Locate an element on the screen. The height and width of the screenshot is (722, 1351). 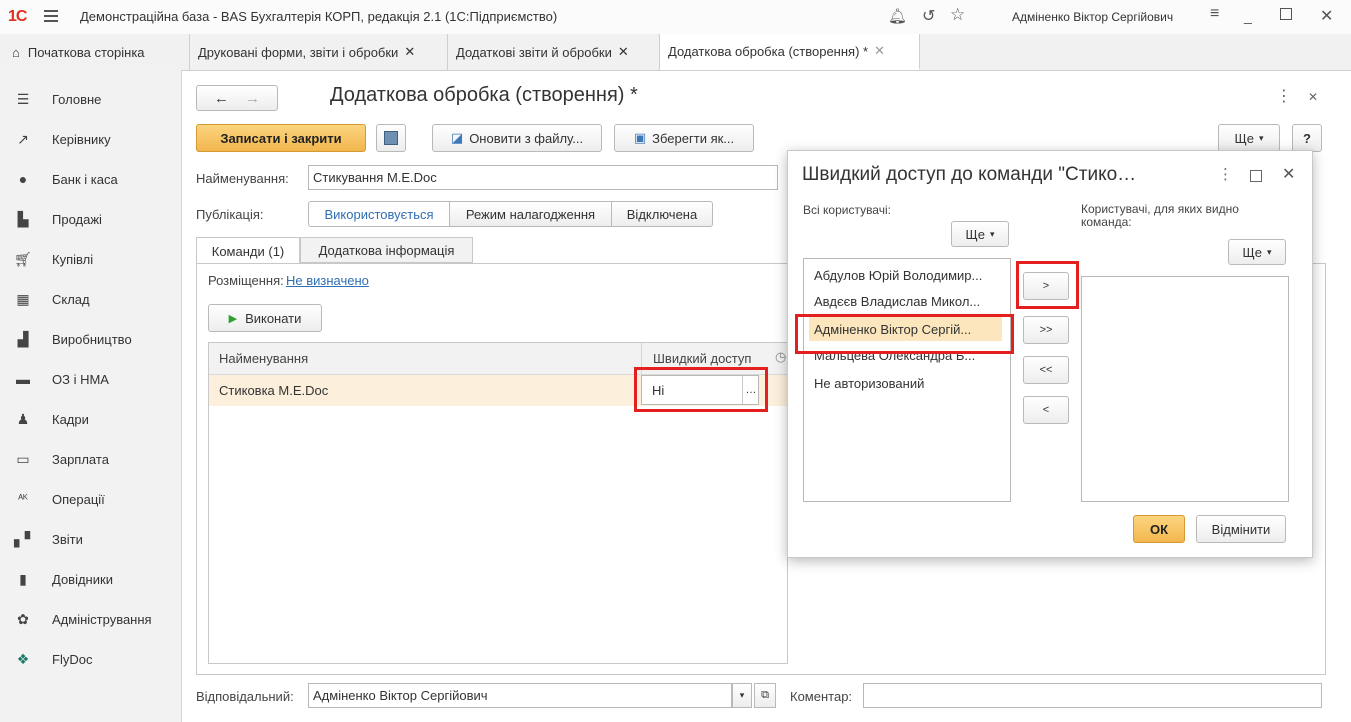
settings-menu-icon: ≡ is located at coordinates (1214, 14).